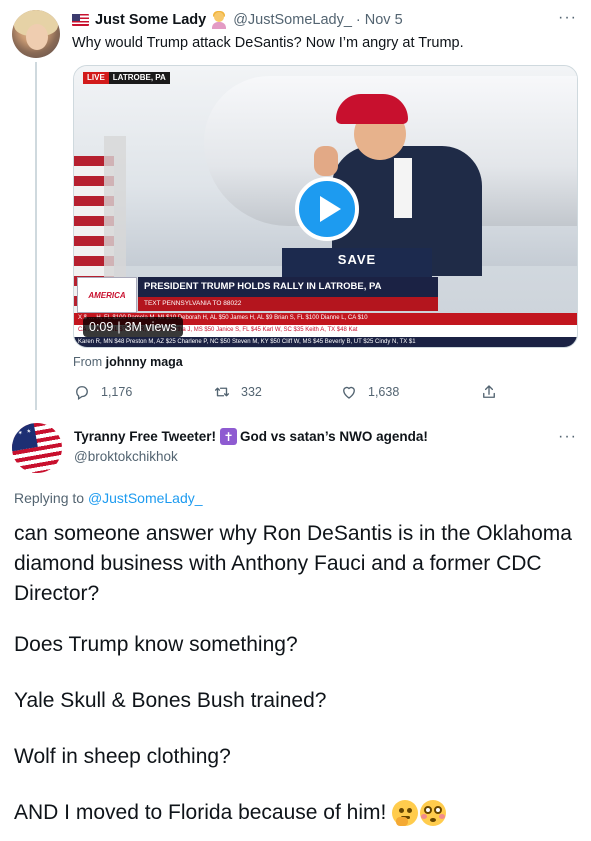 The height and width of the screenshot is (841, 591). I want to click on author-handle: @JustSomeLady_, so click(292, 20).